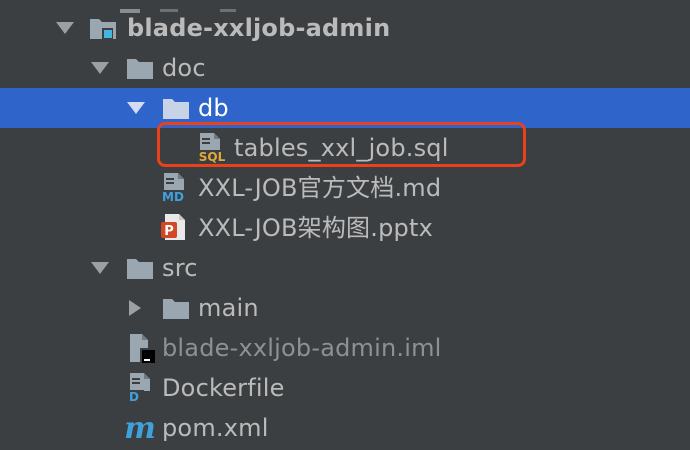 The height and width of the screenshot is (450, 690). I want to click on tree-item-label: doc, so click(184, 68).